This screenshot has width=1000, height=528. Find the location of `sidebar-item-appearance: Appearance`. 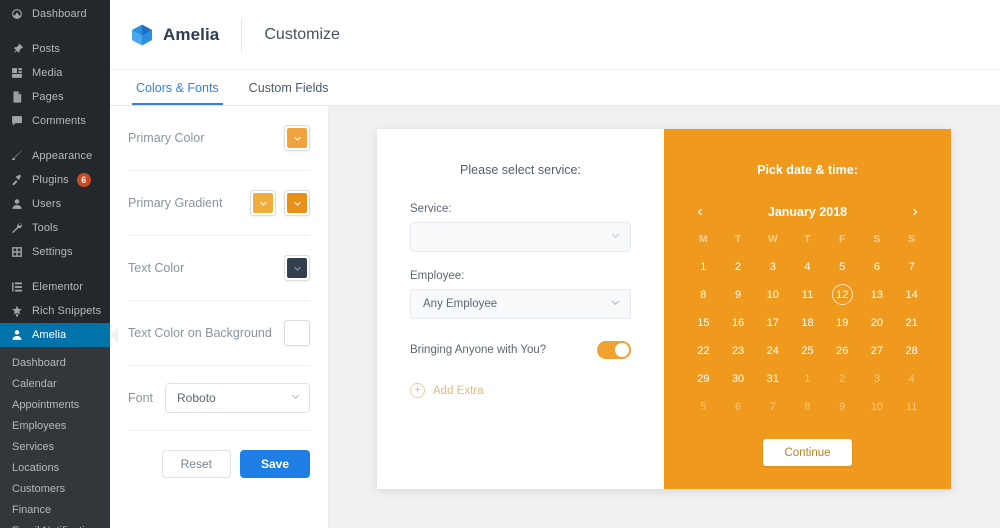

sidebar-item-appearance: Appearance is located at coordinates (55, 156).